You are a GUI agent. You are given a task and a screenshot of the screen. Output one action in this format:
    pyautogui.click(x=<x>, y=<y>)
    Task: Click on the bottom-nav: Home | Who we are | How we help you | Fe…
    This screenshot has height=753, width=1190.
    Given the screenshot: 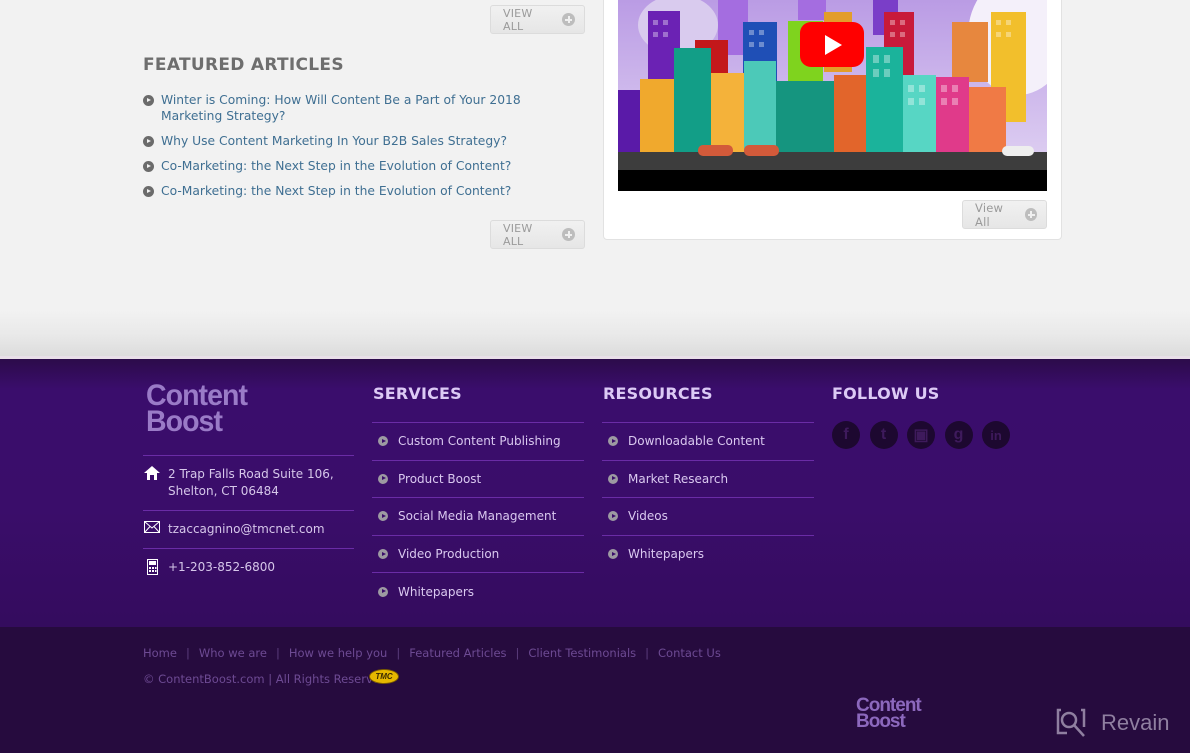 What is the action you would take?
    pyautogui.click(x=432, y=653)
    